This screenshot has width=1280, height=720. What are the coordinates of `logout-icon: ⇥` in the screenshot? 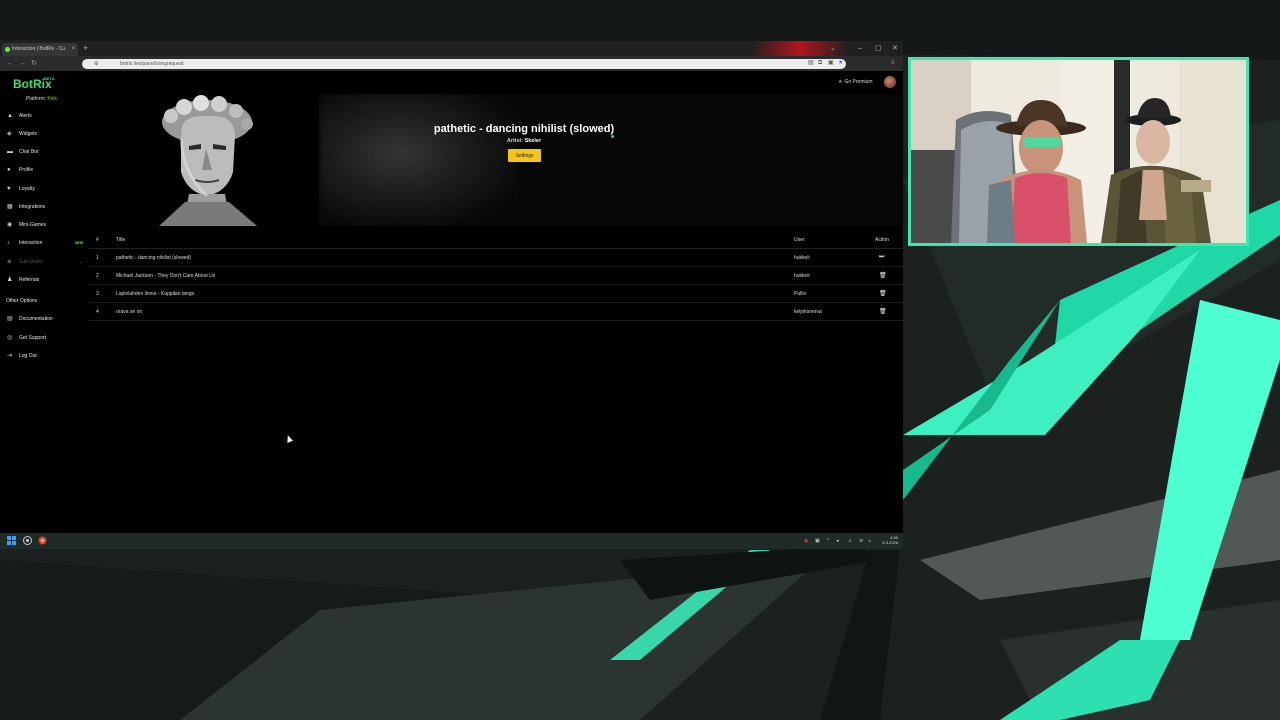 It's located at (10, 356).